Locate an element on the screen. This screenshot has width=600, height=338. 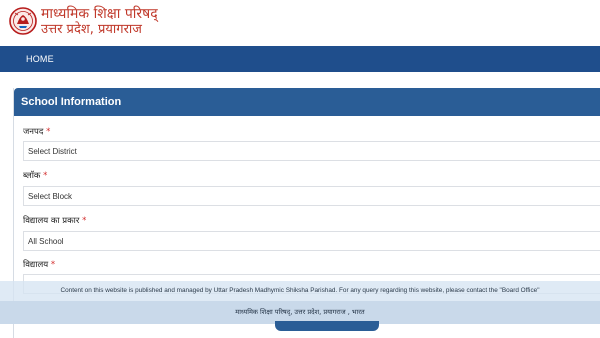
org-name-line1: माध्यमिक शिक्षा परिषद् is located at coordinates (99, 14).